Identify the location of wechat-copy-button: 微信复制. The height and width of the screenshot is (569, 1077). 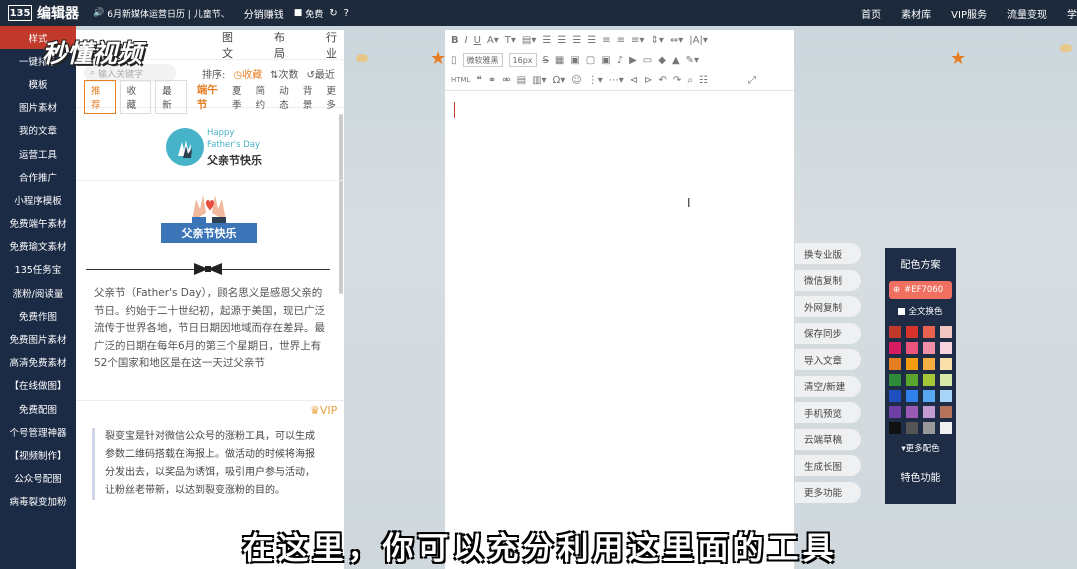
(828, 280).